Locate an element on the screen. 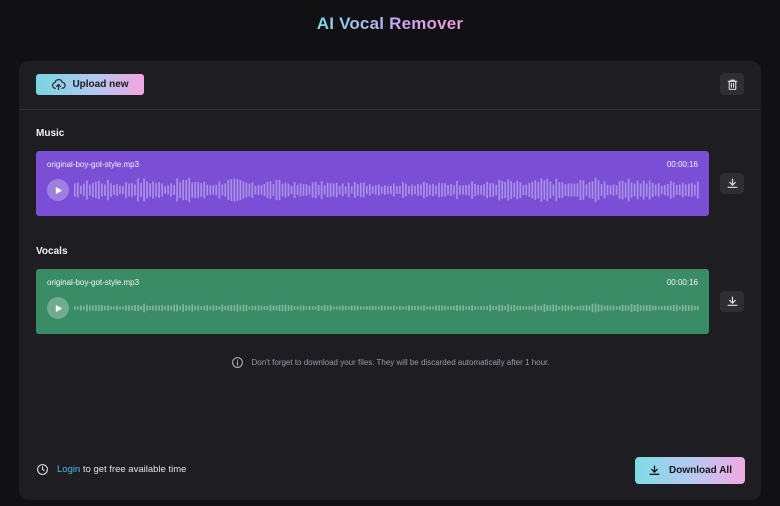  vocals-filename: original-boy-got-style.mp3 is located at coordinates (93, 282).